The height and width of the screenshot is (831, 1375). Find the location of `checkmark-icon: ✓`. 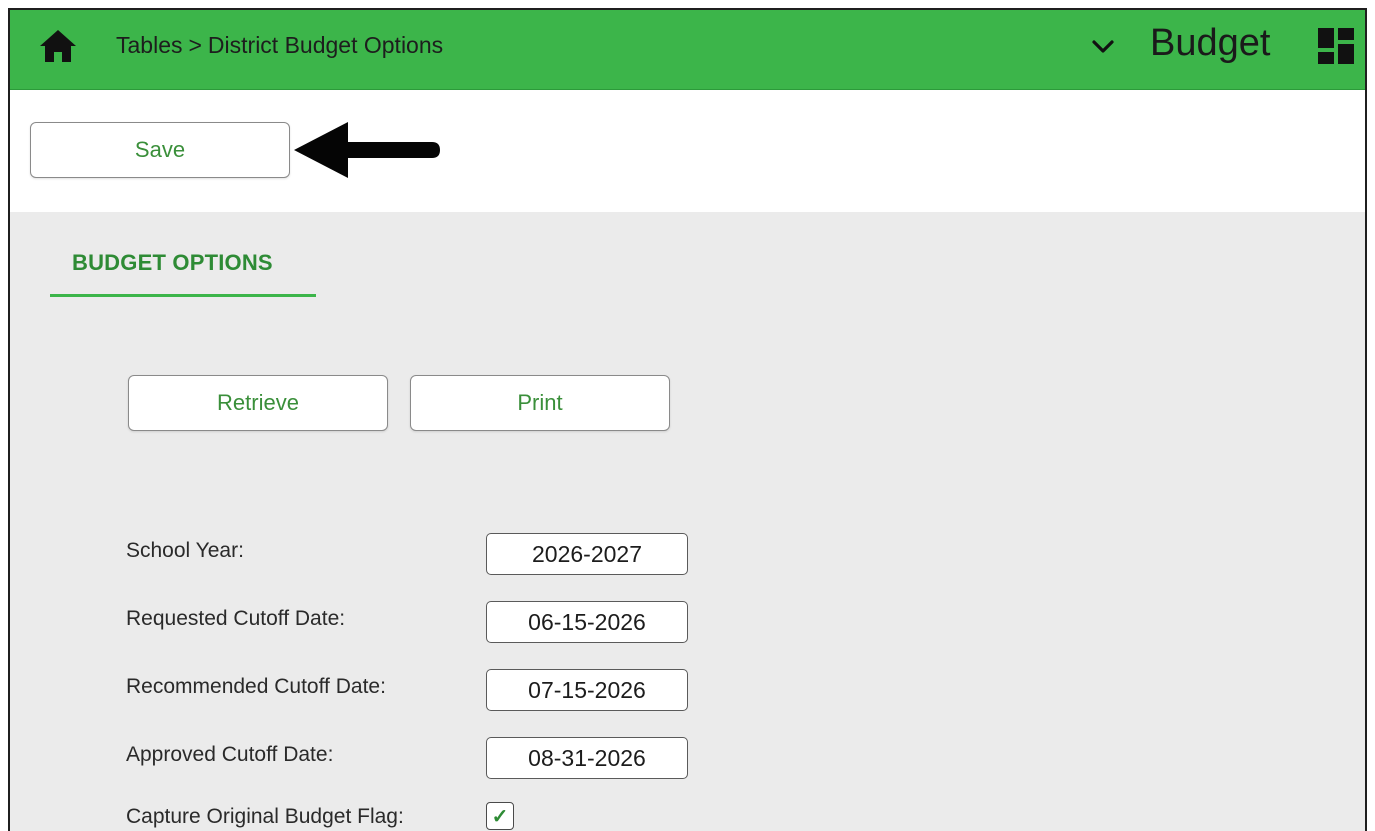

checkmark-icon: ✓ is located at coordinates (500, 816).